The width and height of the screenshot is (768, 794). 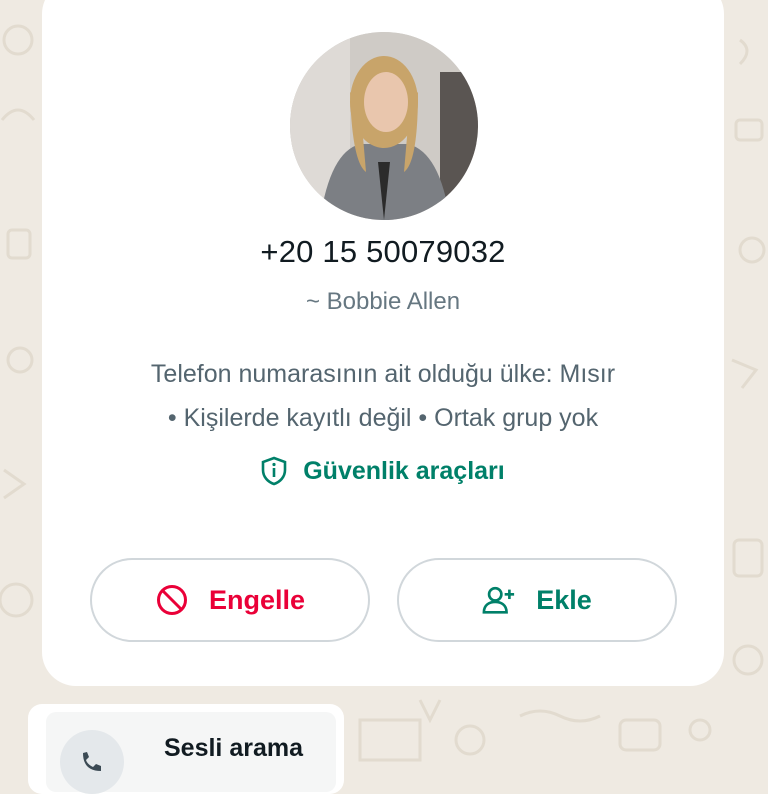 What do you see at coordinates (383, 301) in the screenshot?
I see `contact-pushname: ~ Bobbie Allen` at bounding box center [383, 301].